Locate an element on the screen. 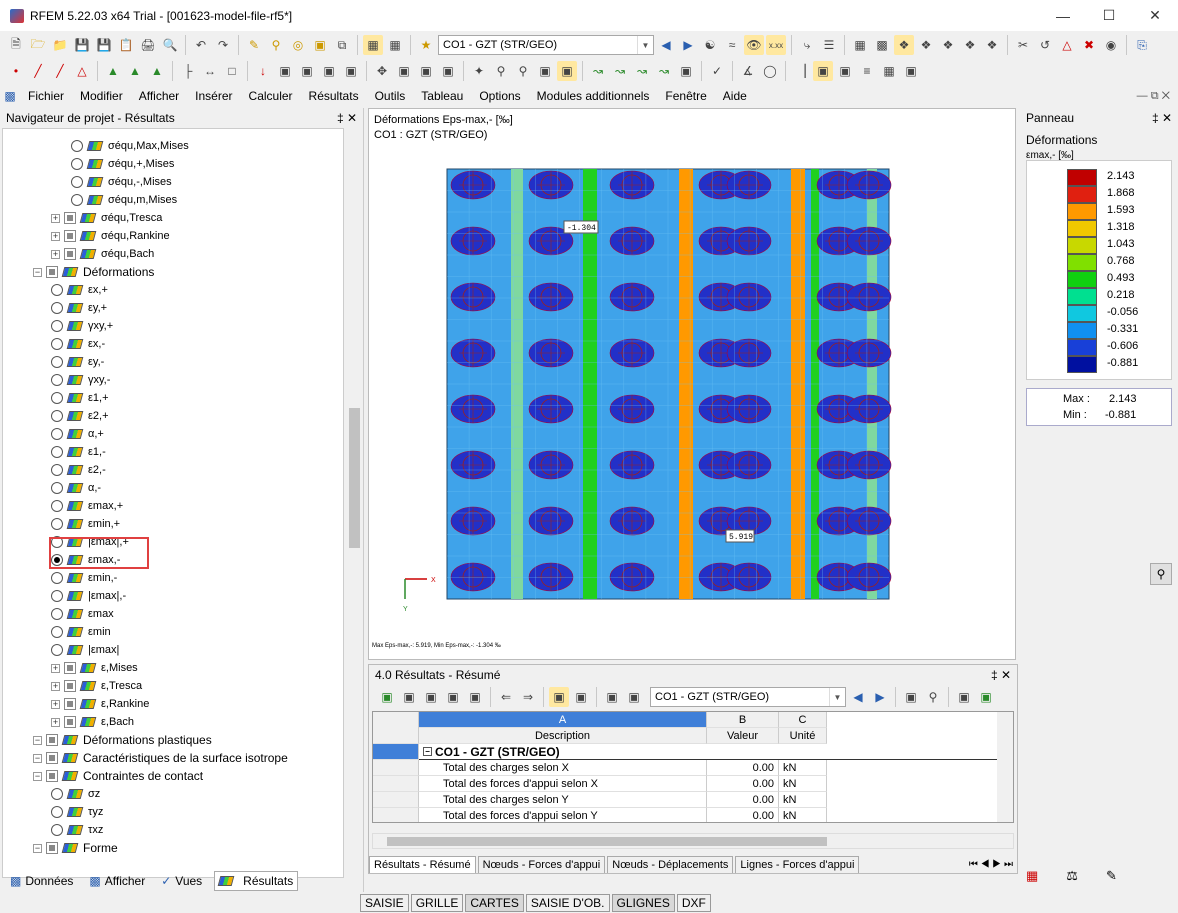  save-icon: 💾 is located at coordinates (104, 45).